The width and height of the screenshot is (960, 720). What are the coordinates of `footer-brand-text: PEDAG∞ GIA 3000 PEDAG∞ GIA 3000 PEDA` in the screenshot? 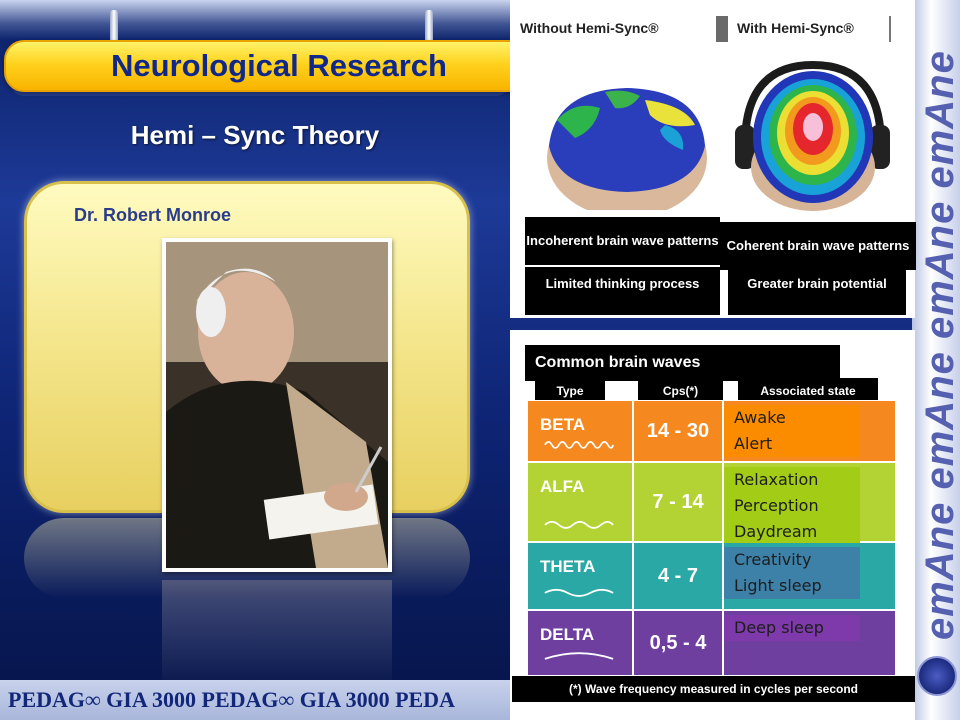 It's located at (231, 699).